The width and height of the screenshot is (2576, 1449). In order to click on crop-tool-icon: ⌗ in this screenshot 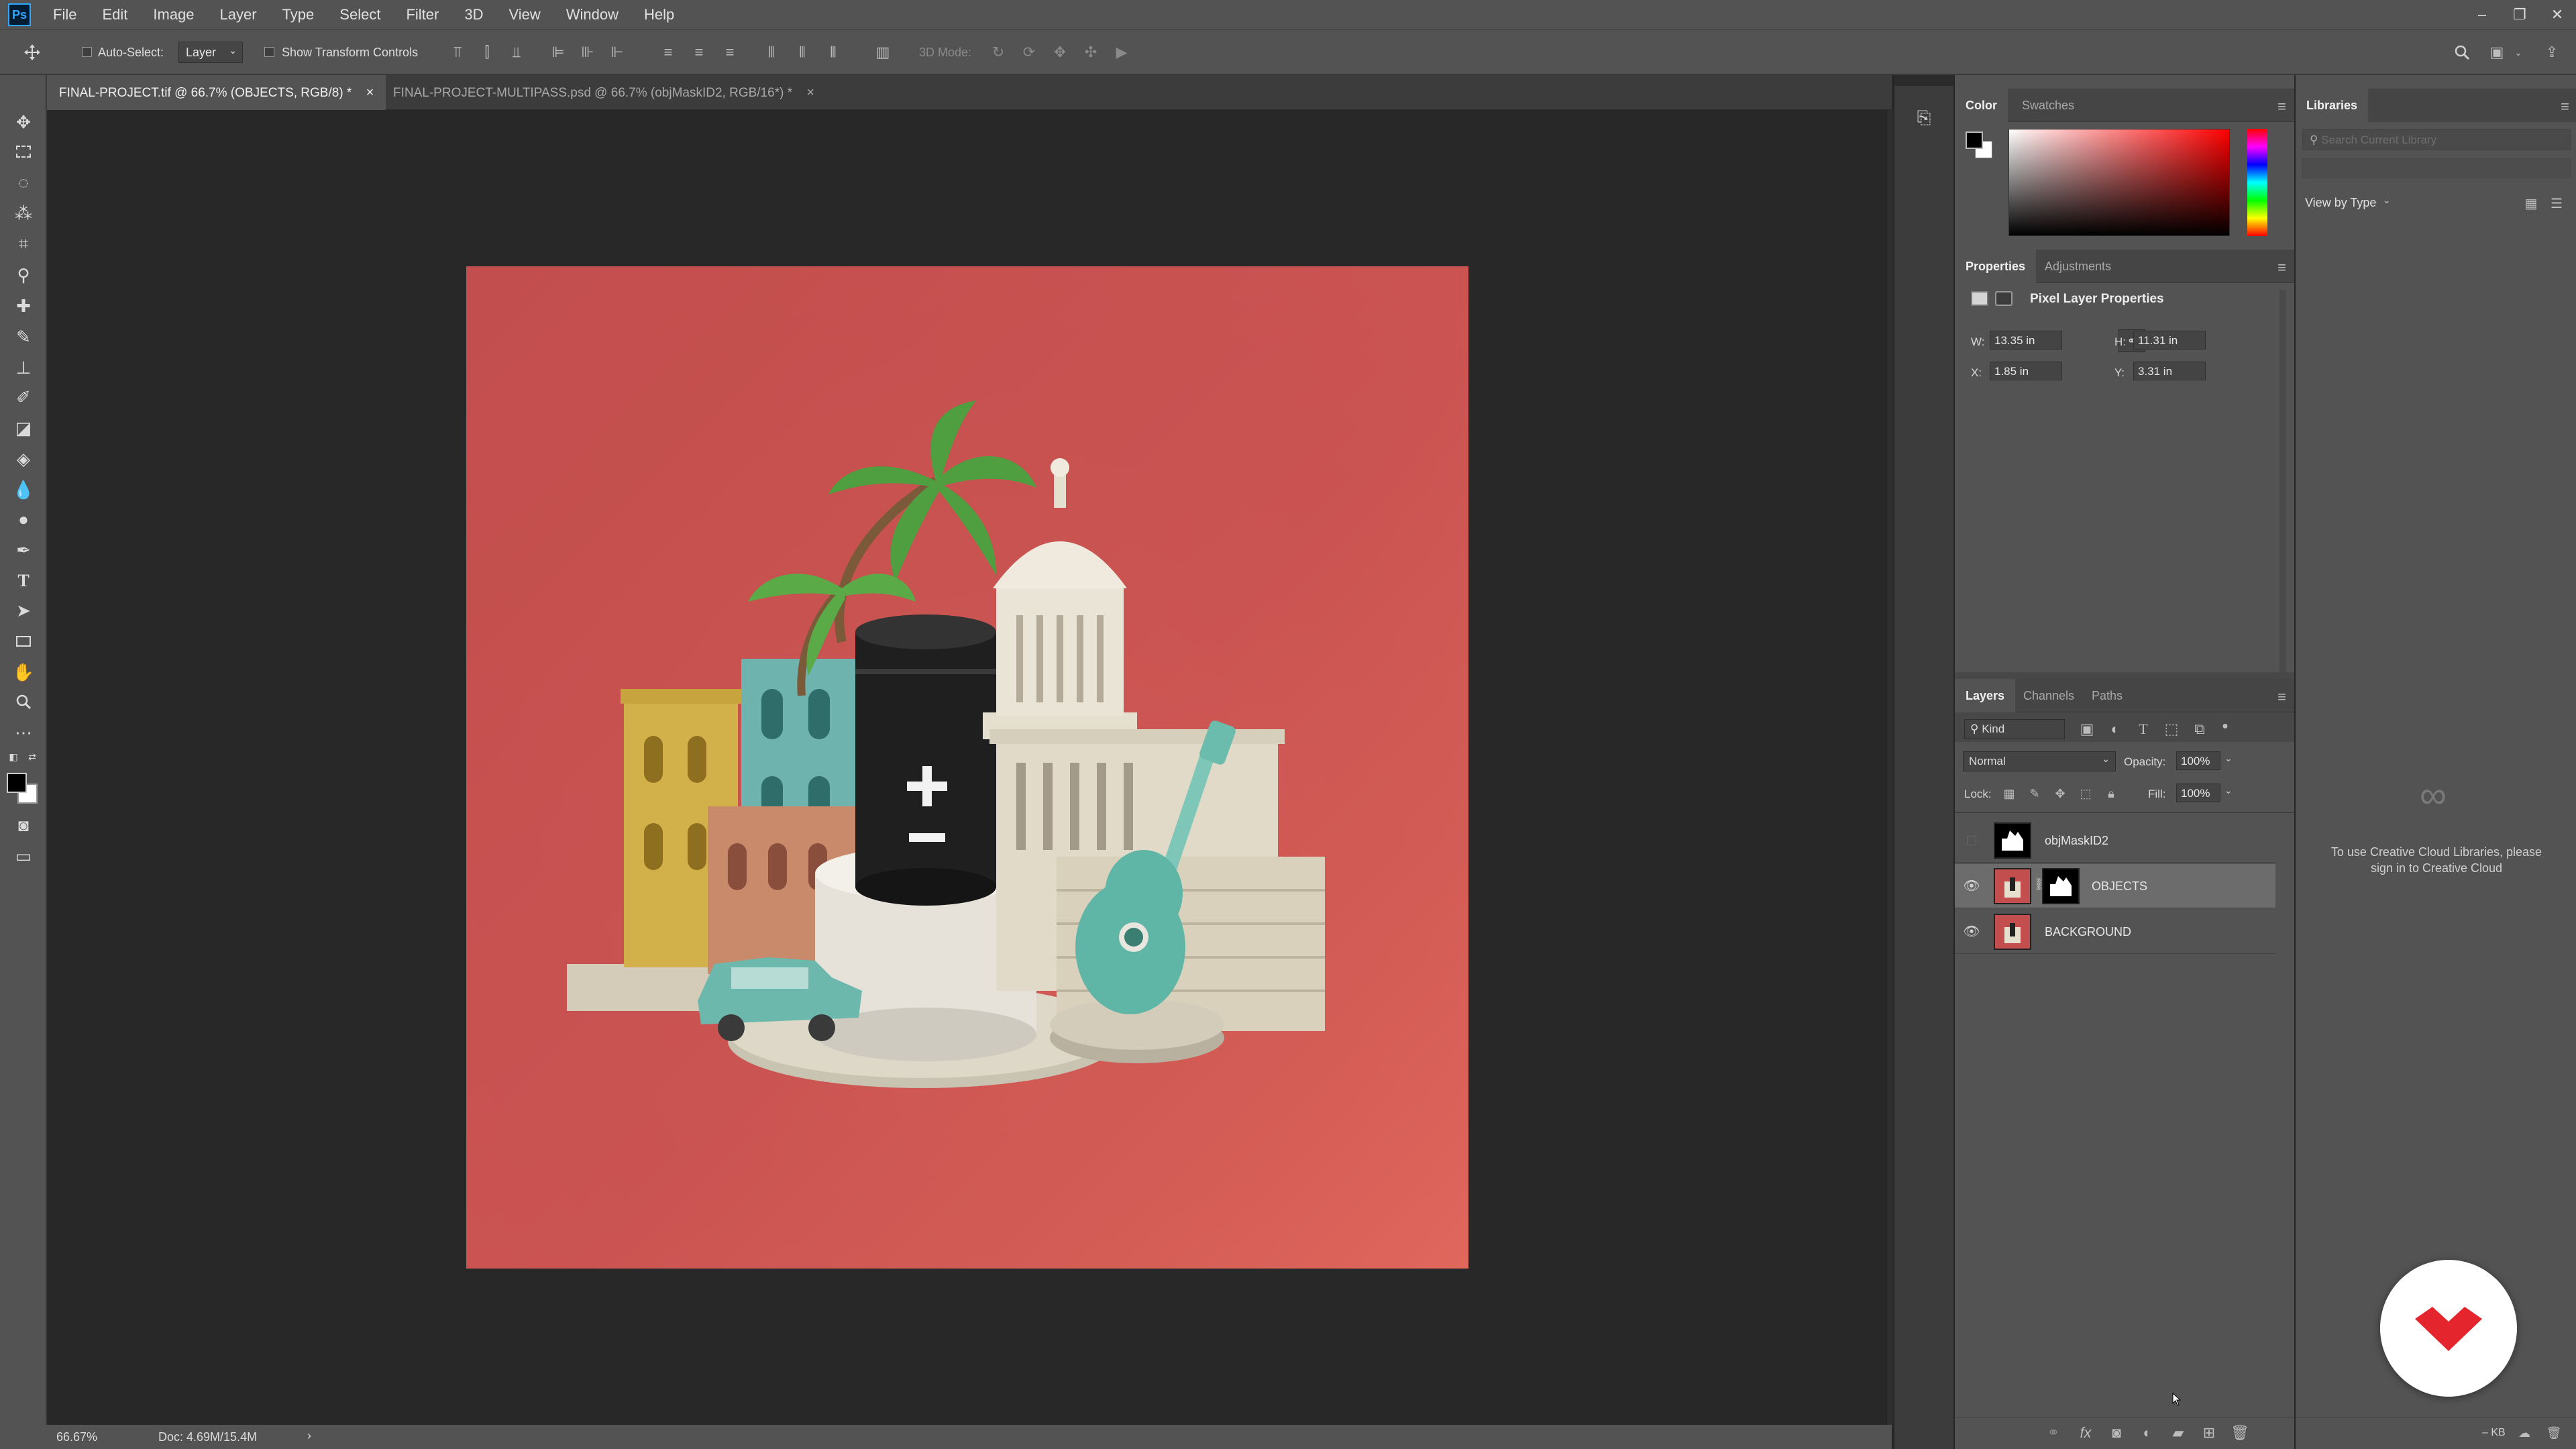, I will do `click(23, 244)`.